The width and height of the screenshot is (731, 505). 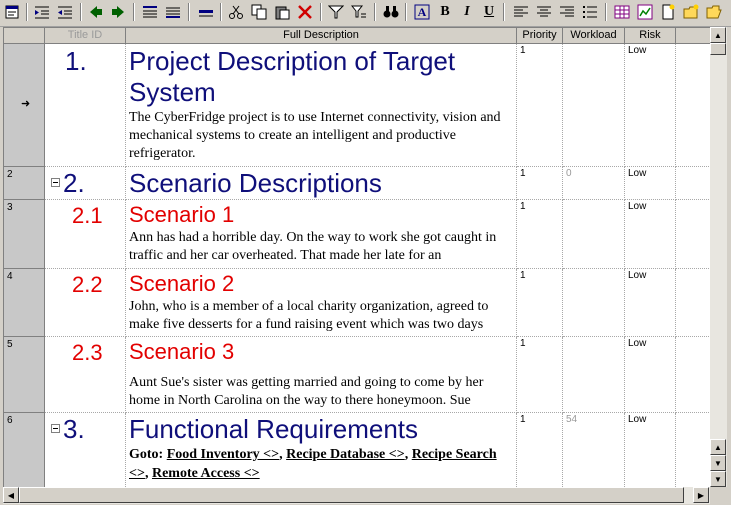 What do you see at coordinates (96, 12) in the screenshot?
I see `arrow-left-icon` at bounding box center [96, 12].